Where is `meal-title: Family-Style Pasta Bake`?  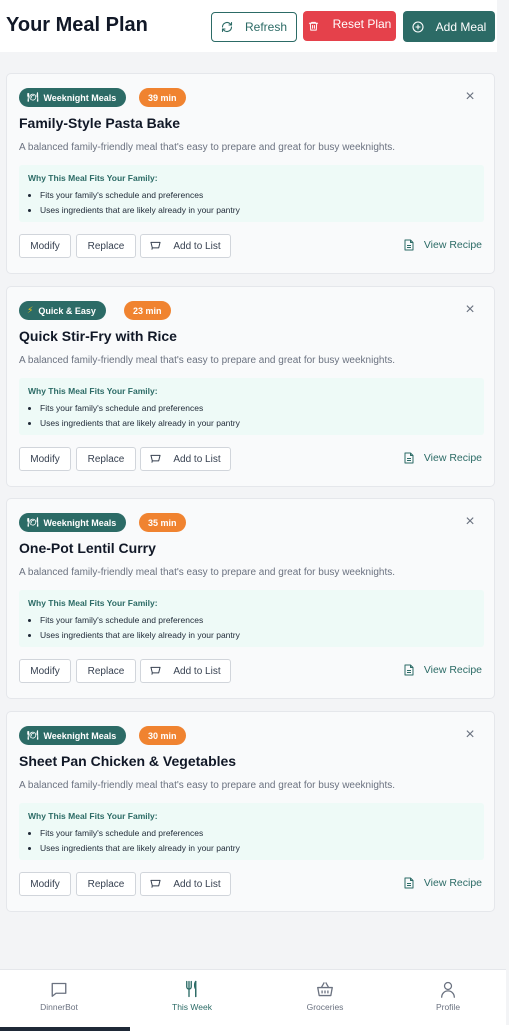 meal-title: Family-Style Pasta Bake is located at coordinates (100, 123).